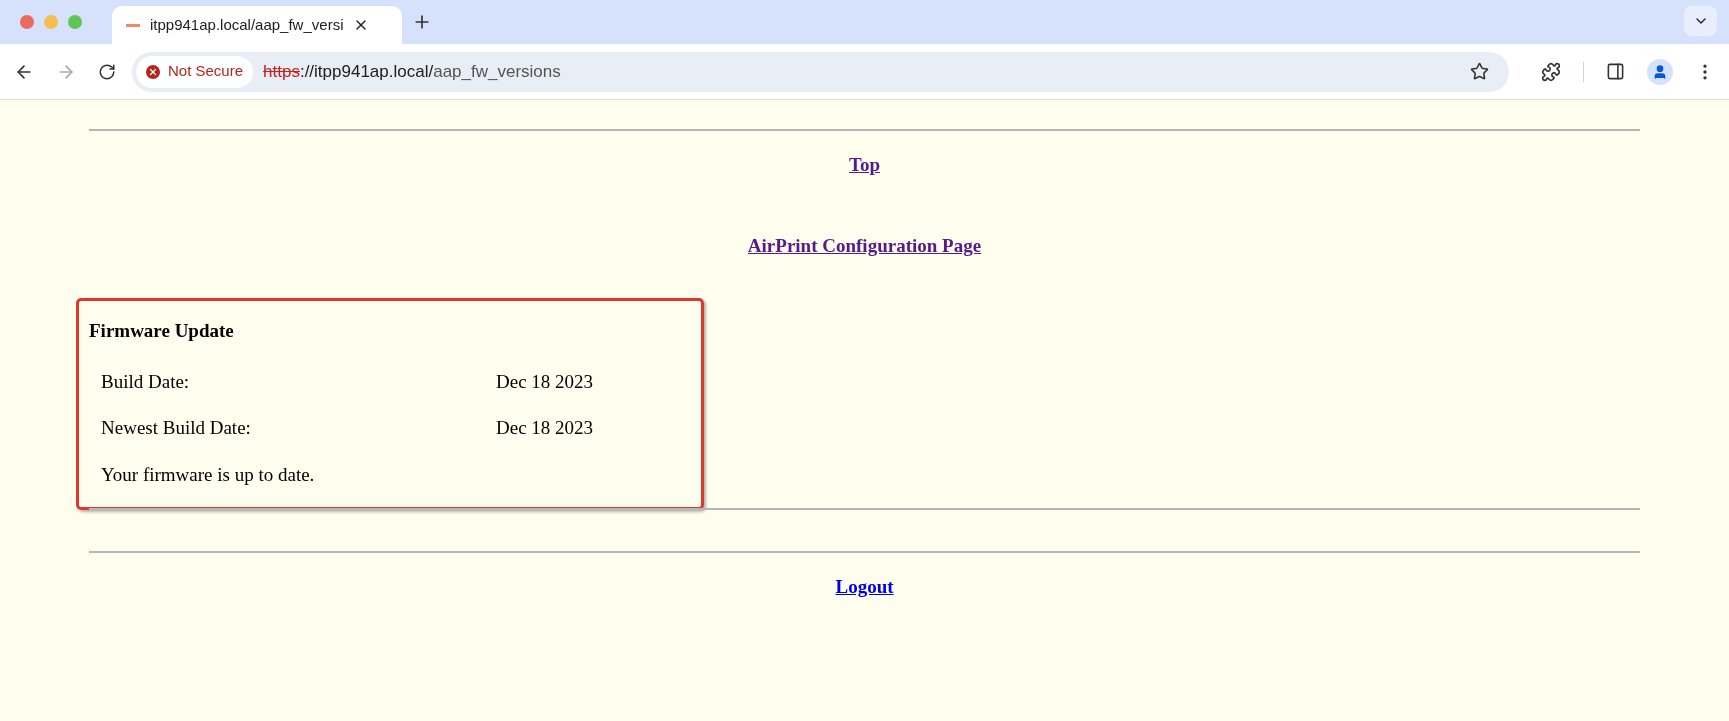 Image resolution: width=1729 pixels, height=721 pixels. What do you see at coordinates (247, 24) in the screenshot?
I see `tab-title: itpp941ap.local/aap_fw_versi` at bounding box center [247, 24].